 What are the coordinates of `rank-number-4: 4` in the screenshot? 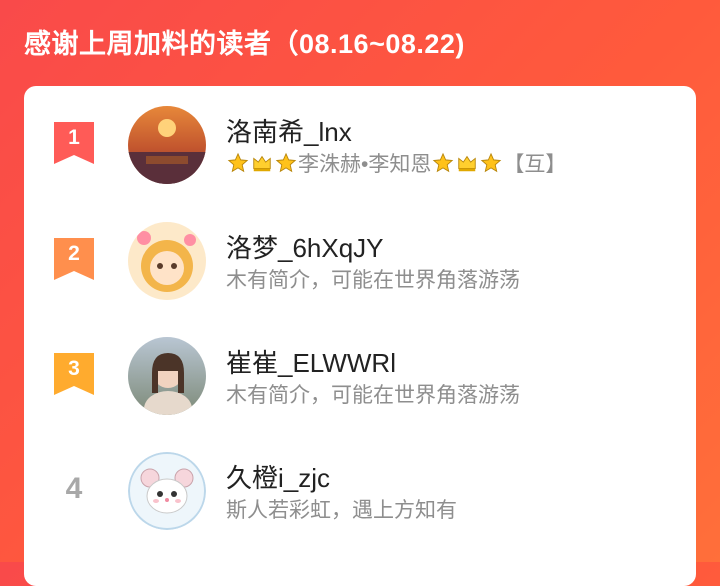 It's located at (74, 488).